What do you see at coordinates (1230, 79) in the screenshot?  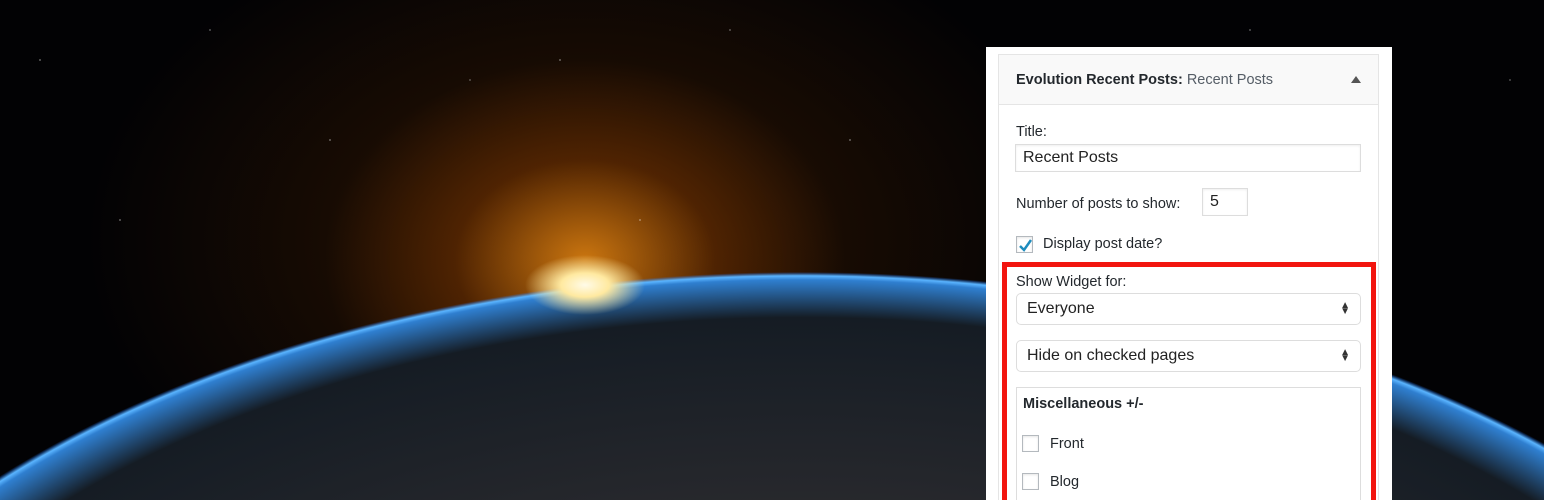 I see `widget-title: Recent Posts` at bounding box center [1230, 79].